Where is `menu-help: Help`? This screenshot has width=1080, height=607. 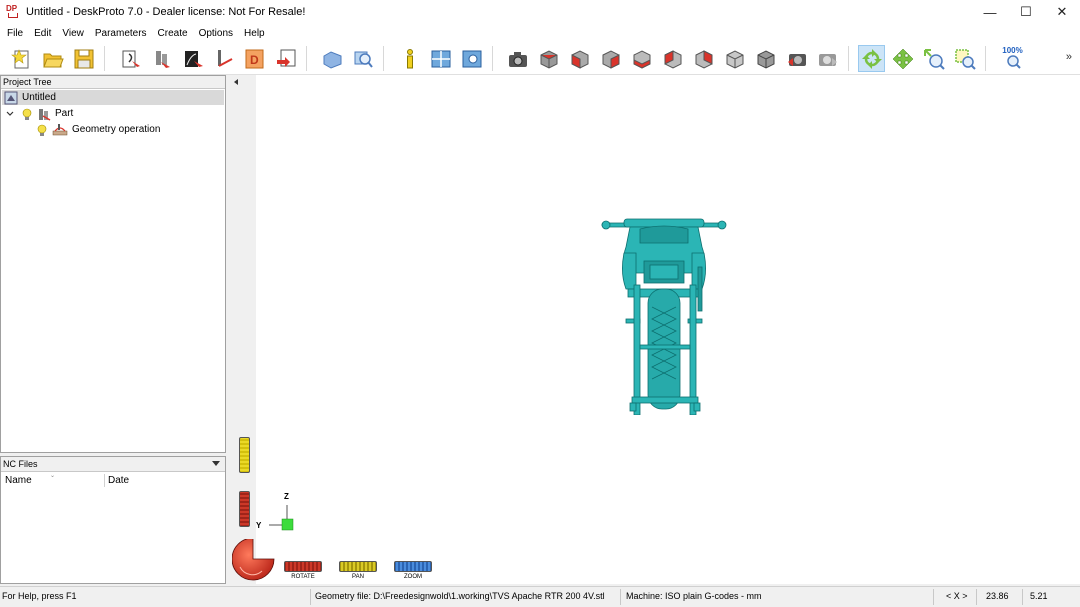
menu-help: Help is located at coordinates (254, 33).